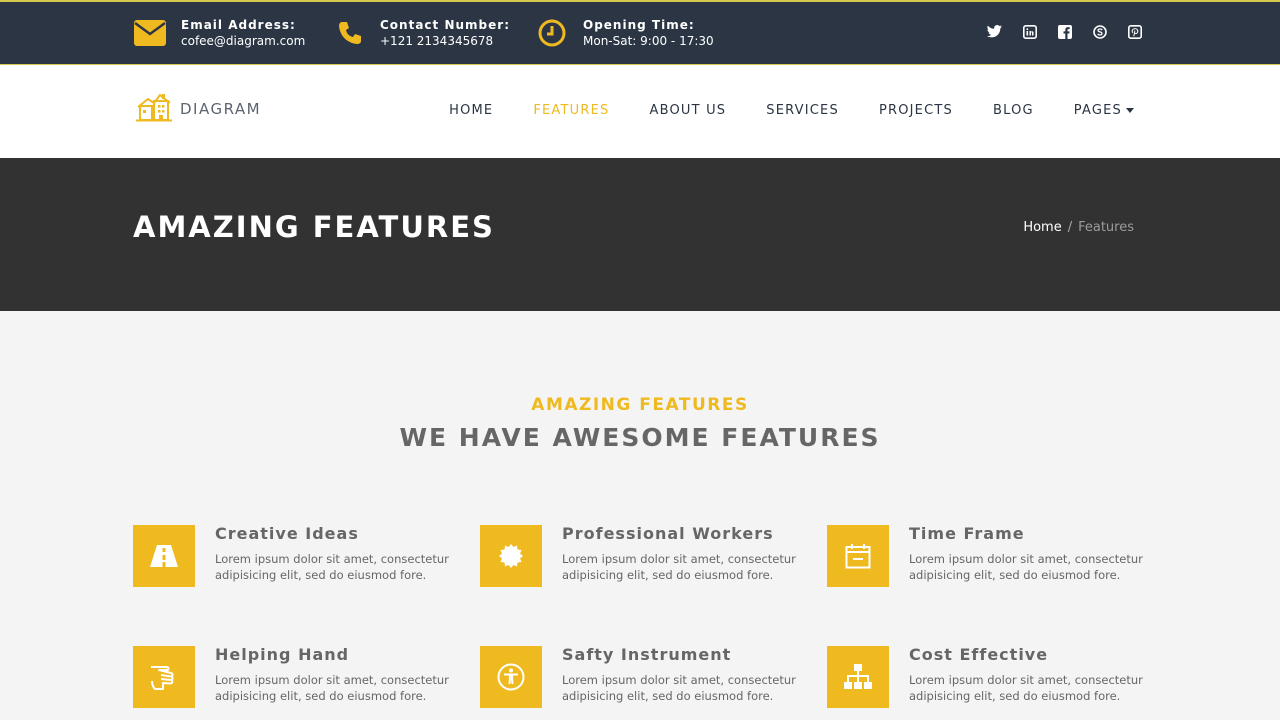 The image size is (1280, 720). What do you see at coordinates (154, 109) in the screenshot?
I see `house-logo-icon` at bounding box center [154, 109].